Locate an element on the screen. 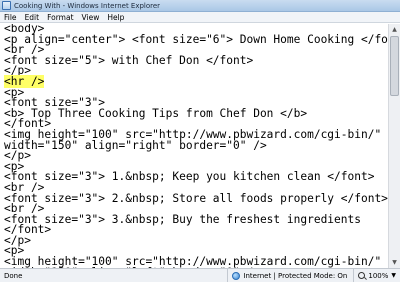 This screenshot has width=400, height=282. zoom-icon is located at coordinates (362, 275).